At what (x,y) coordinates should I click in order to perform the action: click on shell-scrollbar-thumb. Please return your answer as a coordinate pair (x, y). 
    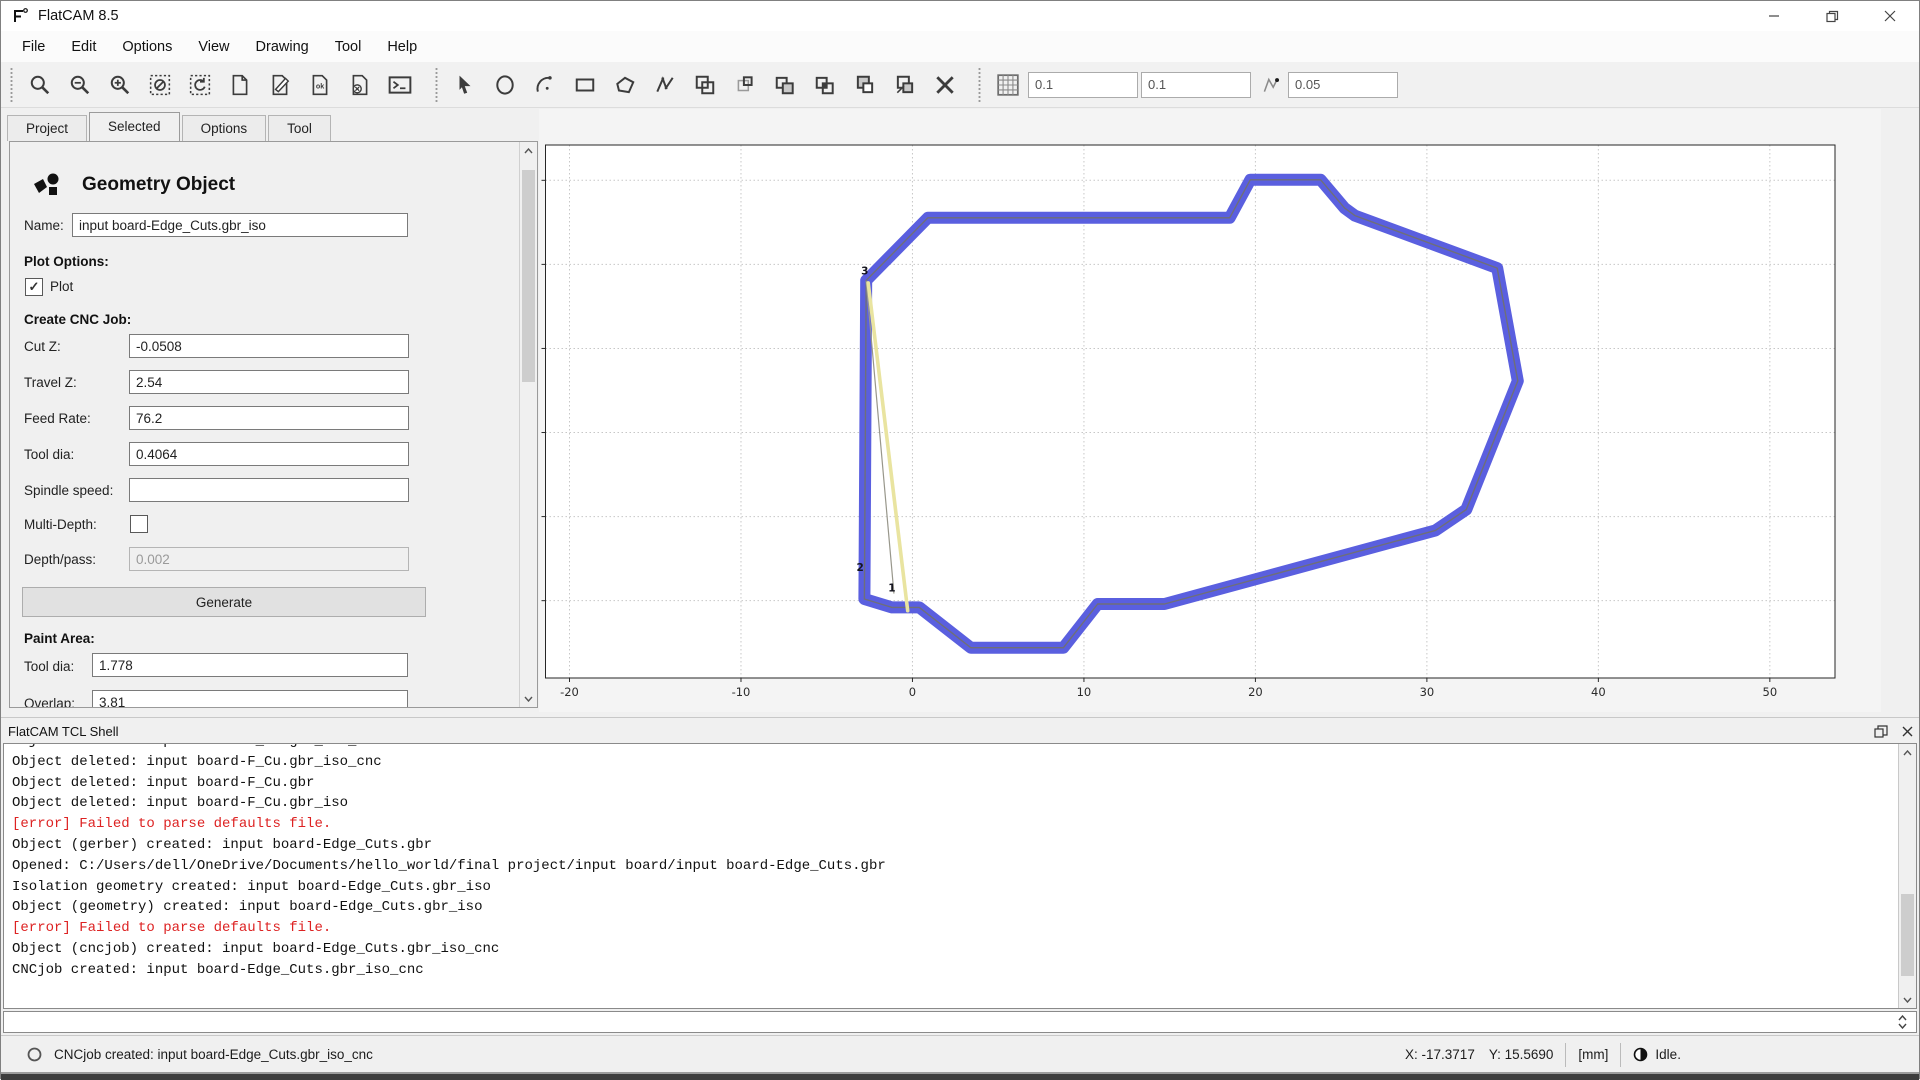
    Looking at the image, I should click on (1907, 935).